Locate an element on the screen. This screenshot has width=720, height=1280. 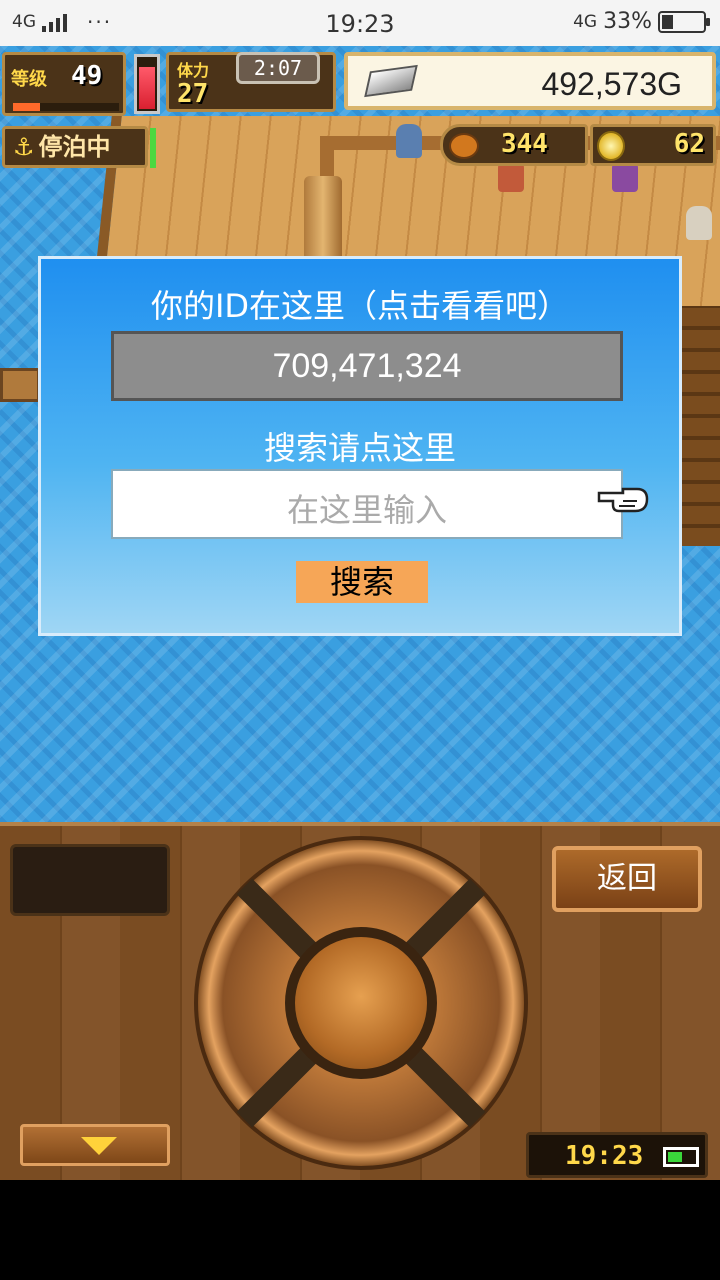
status-right: 4G 33% is located at coordinates (641, 21).